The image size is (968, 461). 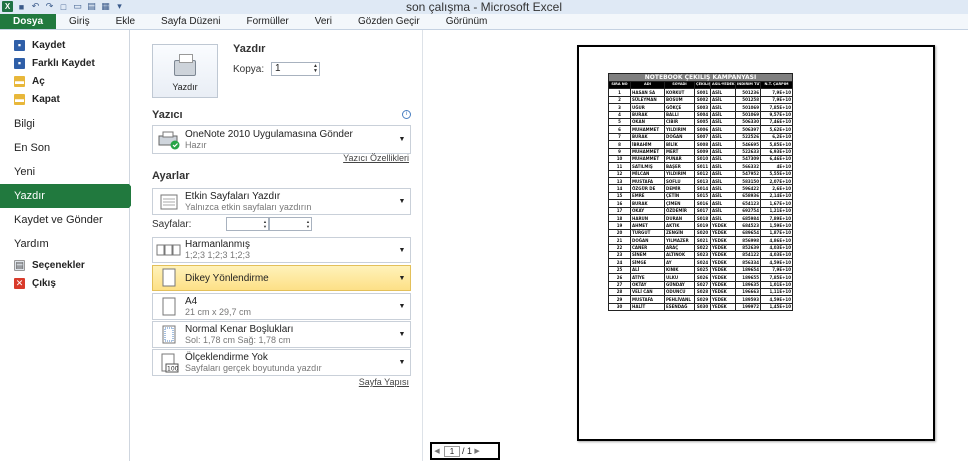 I want to click on table-cell: 583150, so click(x=748, y=181).